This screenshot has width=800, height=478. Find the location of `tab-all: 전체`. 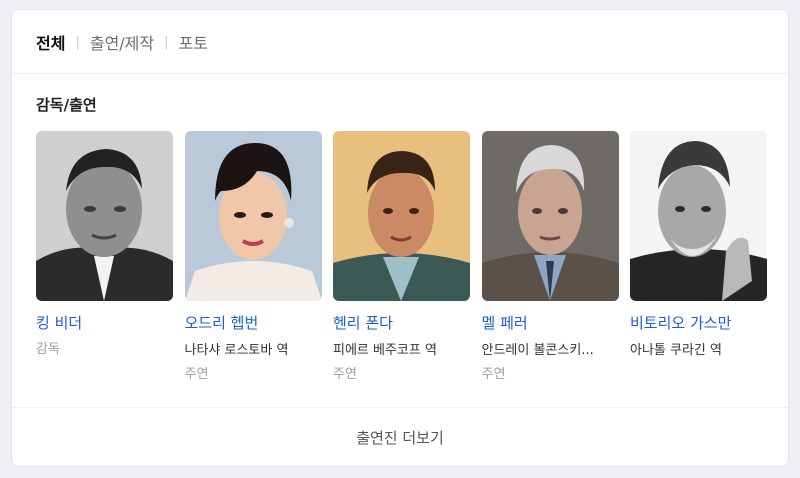

tab-all: 전체 is located at coordinates (50, 42).